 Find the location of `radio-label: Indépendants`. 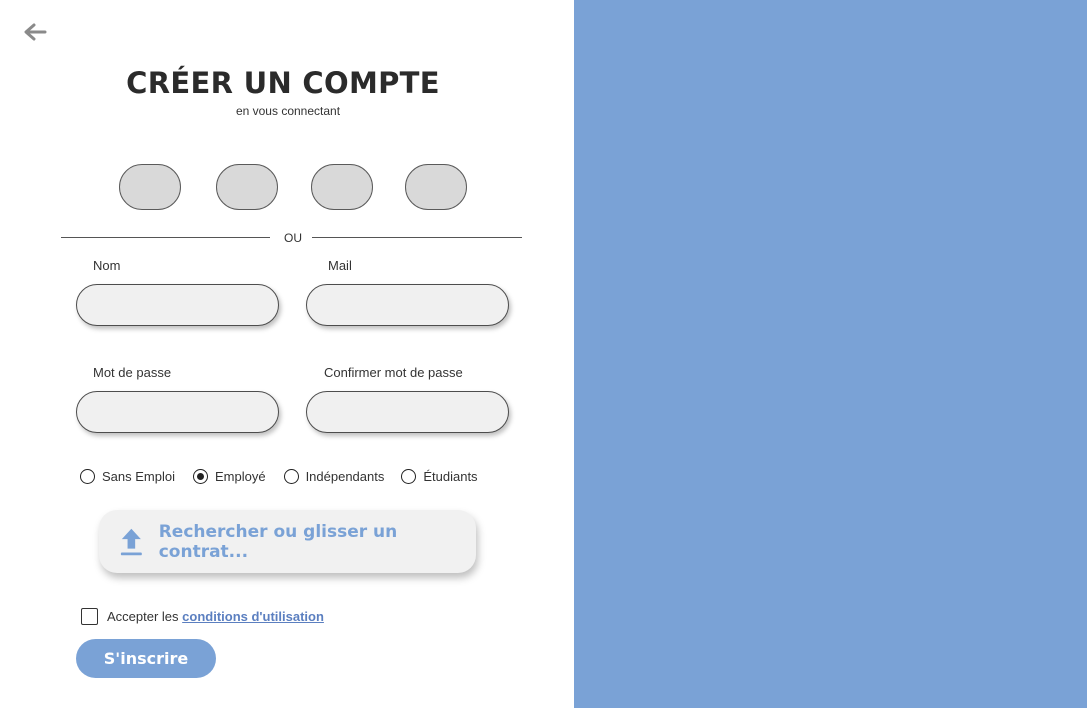

radio-label: Indépendants is located at coordinates (345, 476).